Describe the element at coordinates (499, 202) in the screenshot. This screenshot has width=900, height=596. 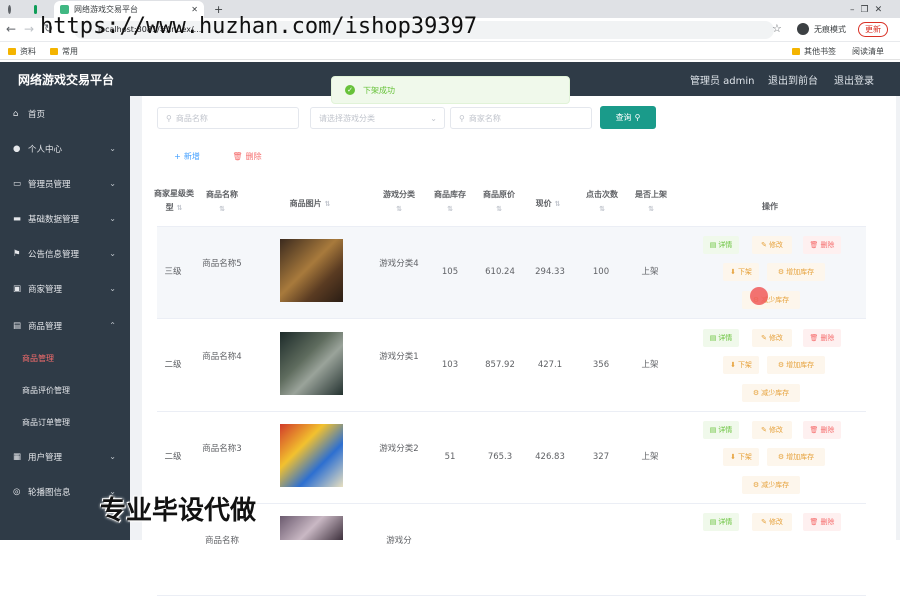
I see `col-orig-price: 商品原价 ⇅` at that location.